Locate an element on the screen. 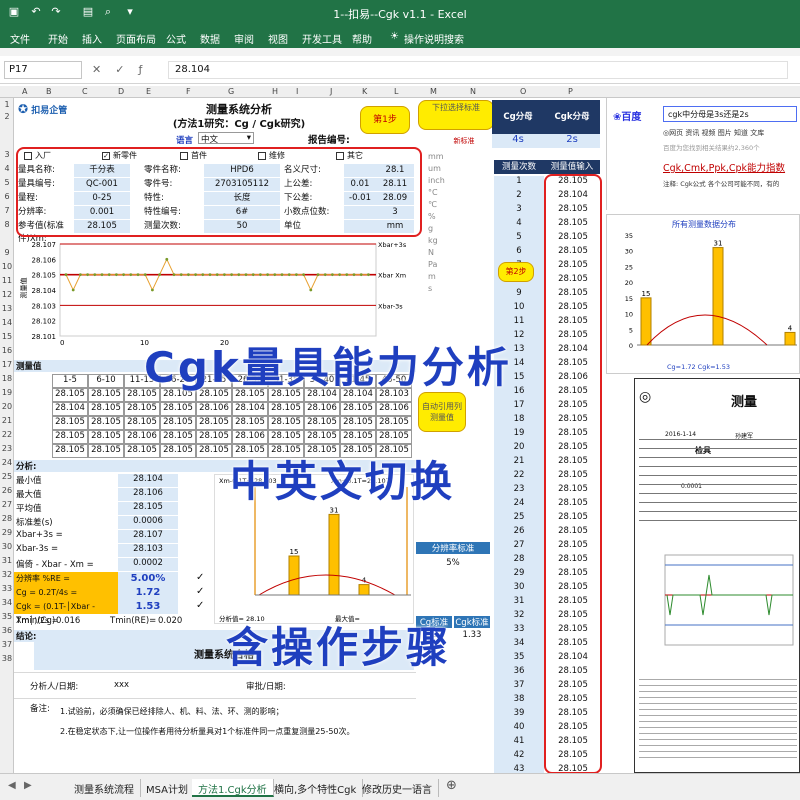 The image size is (800, 800). menu-insert: 插入 is located at coordinates (92, 38).